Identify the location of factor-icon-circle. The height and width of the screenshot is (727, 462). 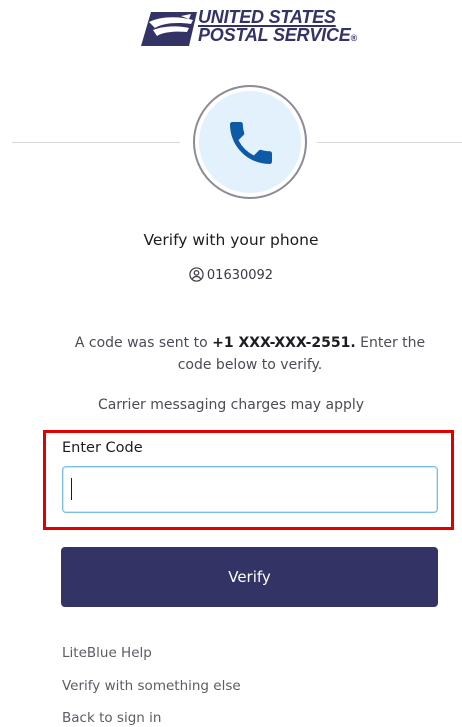
(250, 142).